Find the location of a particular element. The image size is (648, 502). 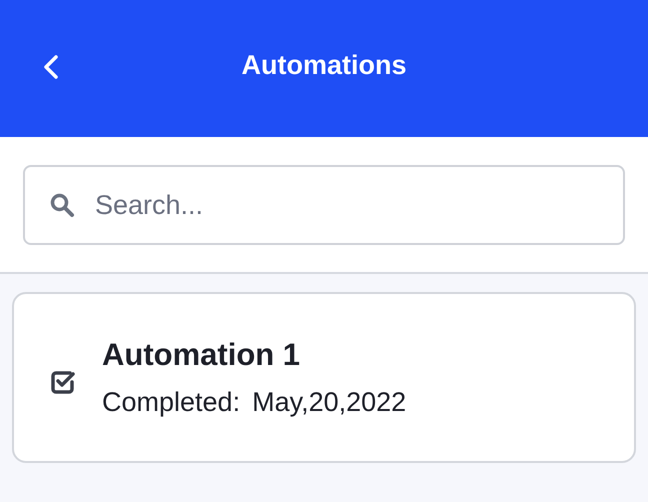

completion-date: May,20,2022 is located at coordinates (329, 402).